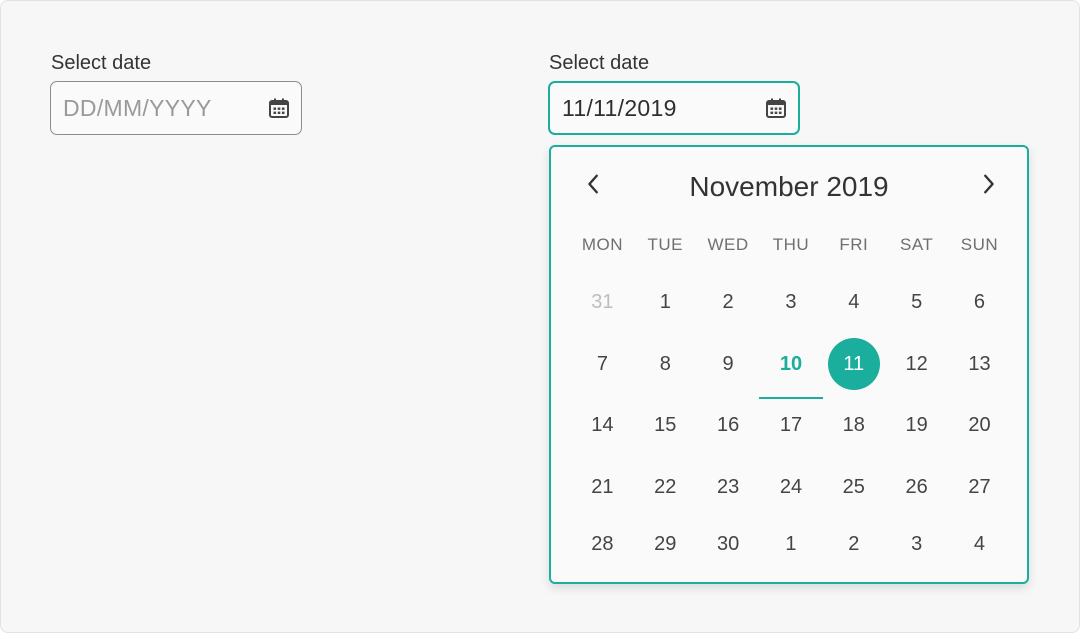  What do you see at coordinates (853, 426) in the screenshot?
I see `calendar-day: 18` at bounding box center [853, 426].